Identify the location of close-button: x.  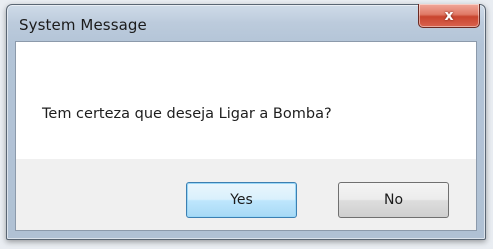
(449, 16).